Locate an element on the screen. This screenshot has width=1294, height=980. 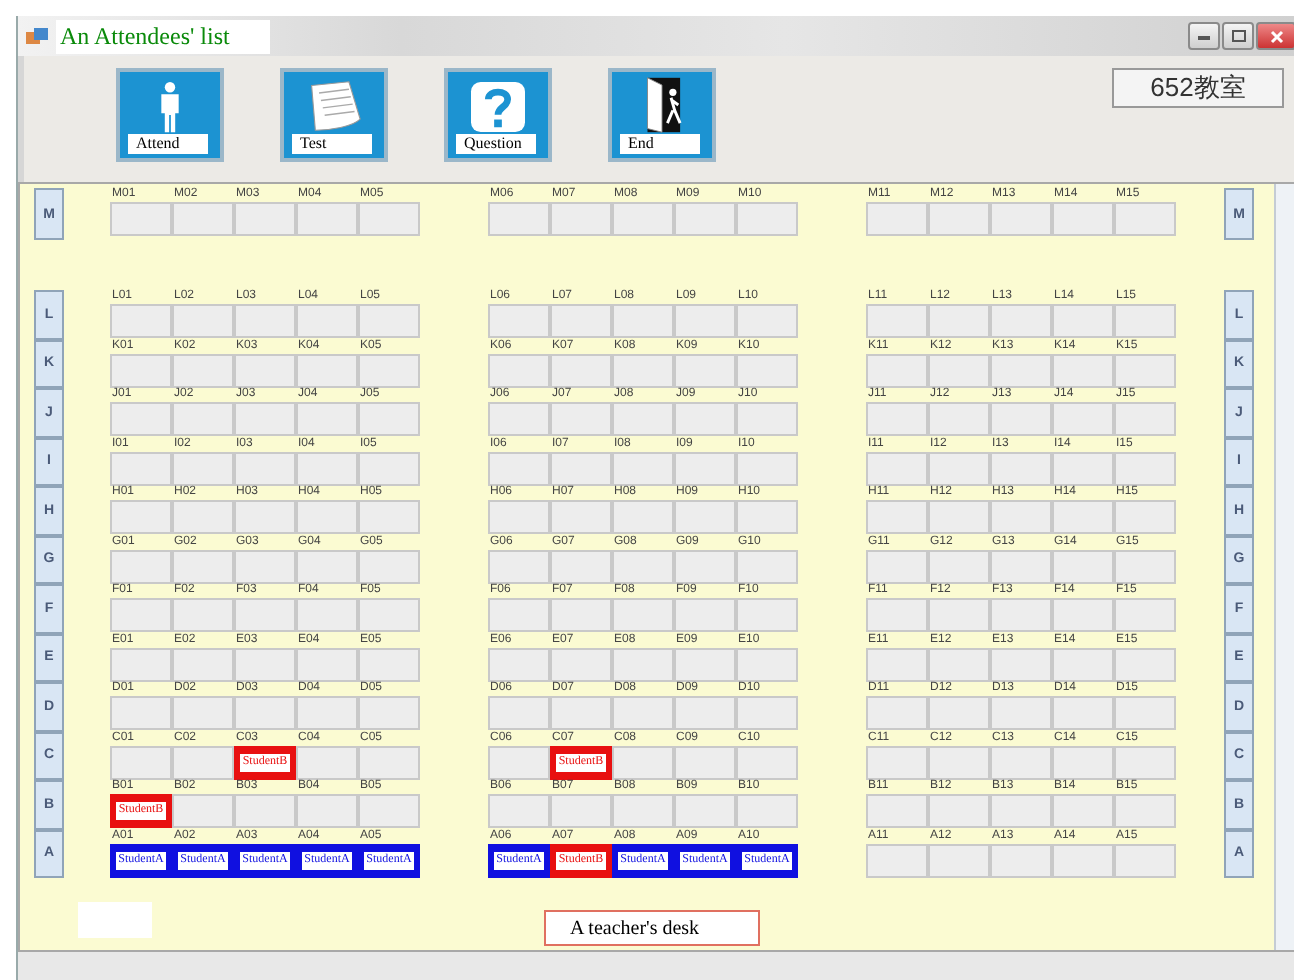
app-icon is located at coordinates (37, 36).